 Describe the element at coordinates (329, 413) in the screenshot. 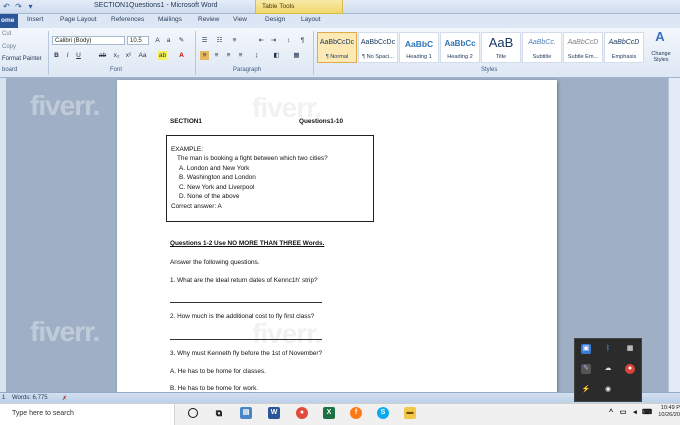

I see `excel-icon: X` at that location.